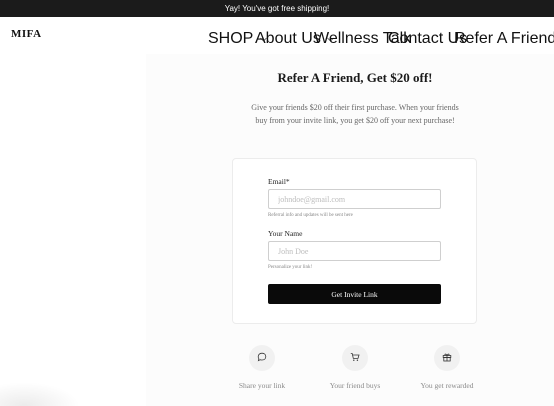 Image resolution: width=554 pixels, height=406 pixels. What do you see at coordinates (262, 385) in the screenshot?
I see `step-label: Share your link` at bounding box center [262, 385].